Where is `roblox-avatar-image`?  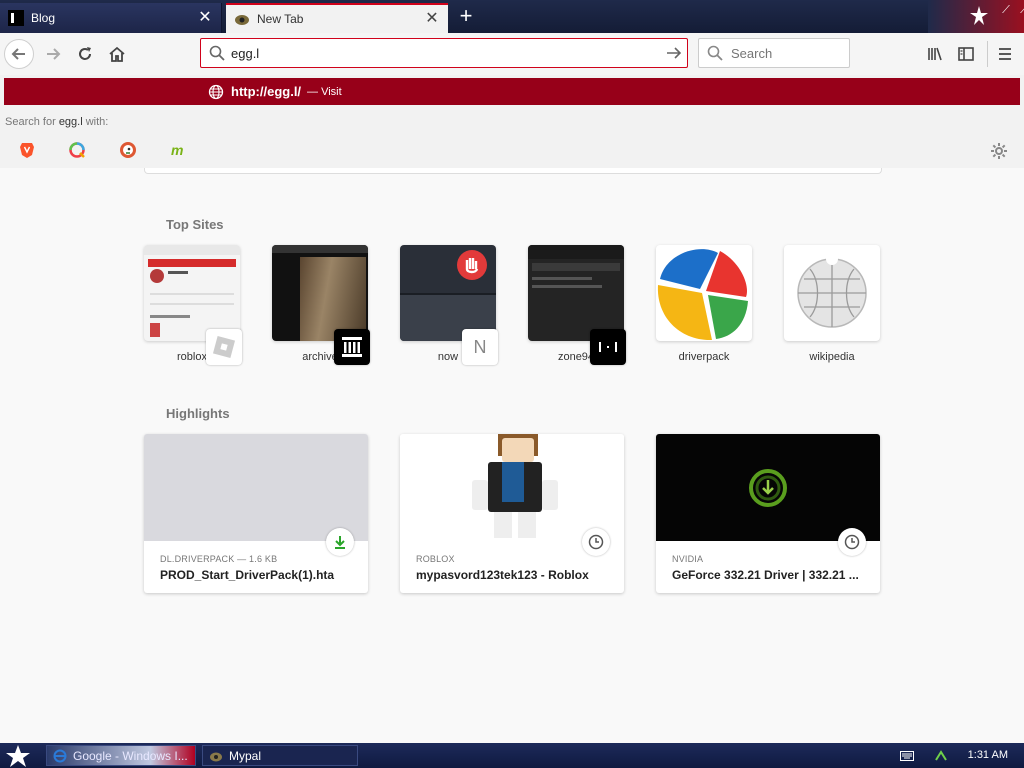
roblox-avatar-image is located at coordinates (512, 487).